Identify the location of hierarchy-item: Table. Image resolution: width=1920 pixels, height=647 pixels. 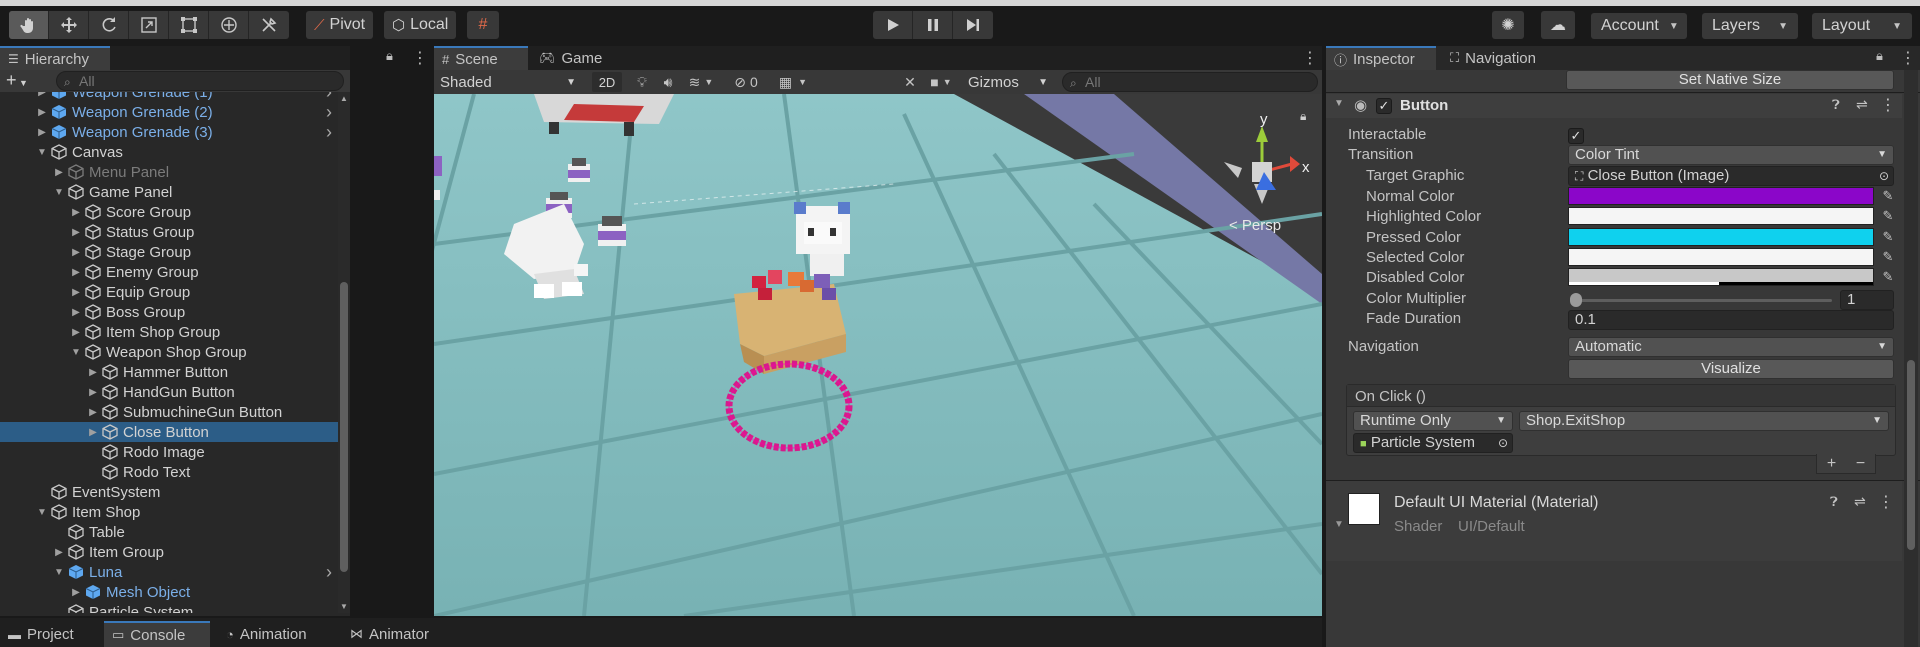
(169, 532).